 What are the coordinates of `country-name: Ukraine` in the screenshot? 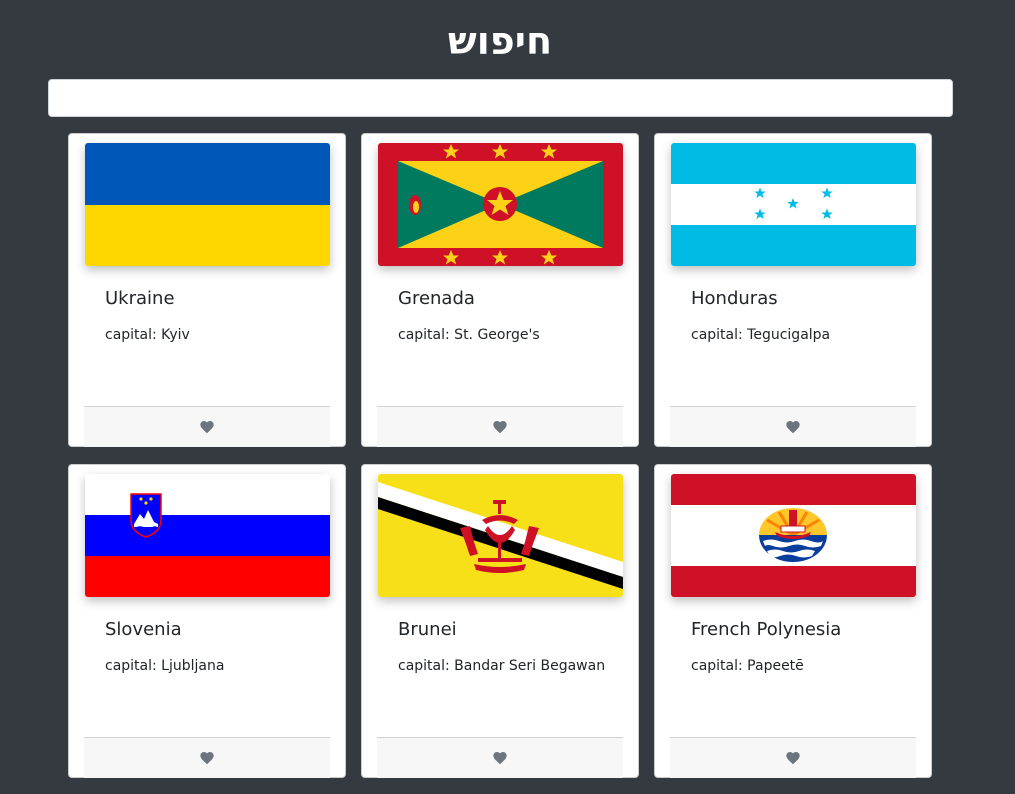 It's located at (140, 298).